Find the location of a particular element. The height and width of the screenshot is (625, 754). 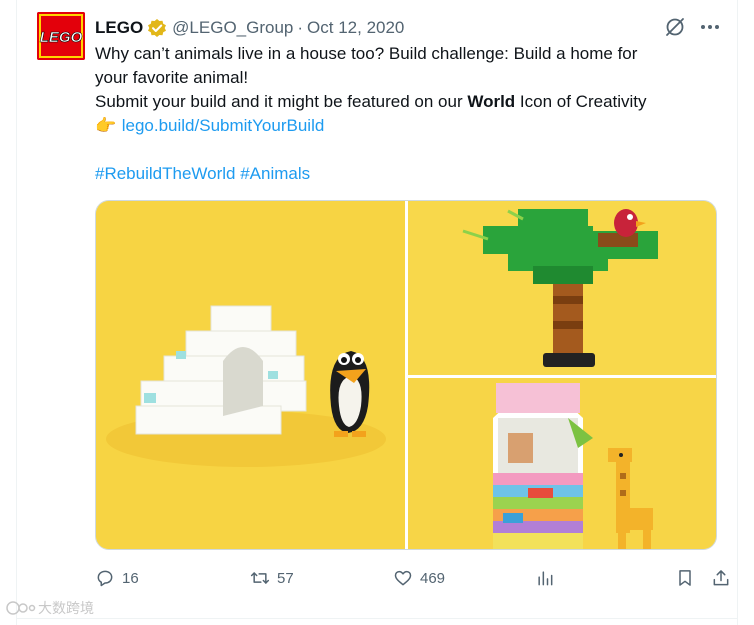

avatar-logo-text: LEGO is located at coordinates (61, 37).